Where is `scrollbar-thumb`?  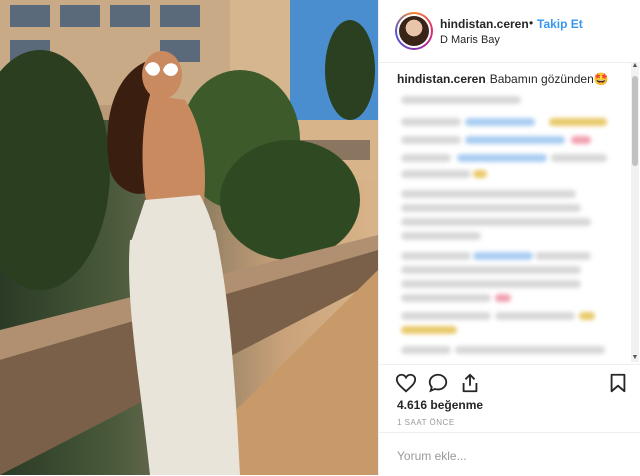 scrollbar-thumb is located at coordinates (635, 121).